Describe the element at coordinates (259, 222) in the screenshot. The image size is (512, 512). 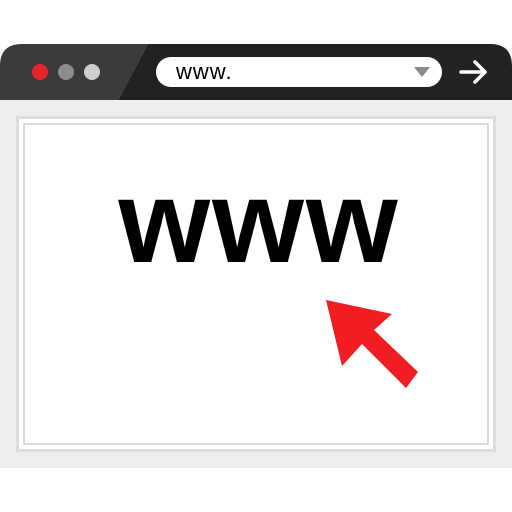
I see `page-heading: www` at that location.